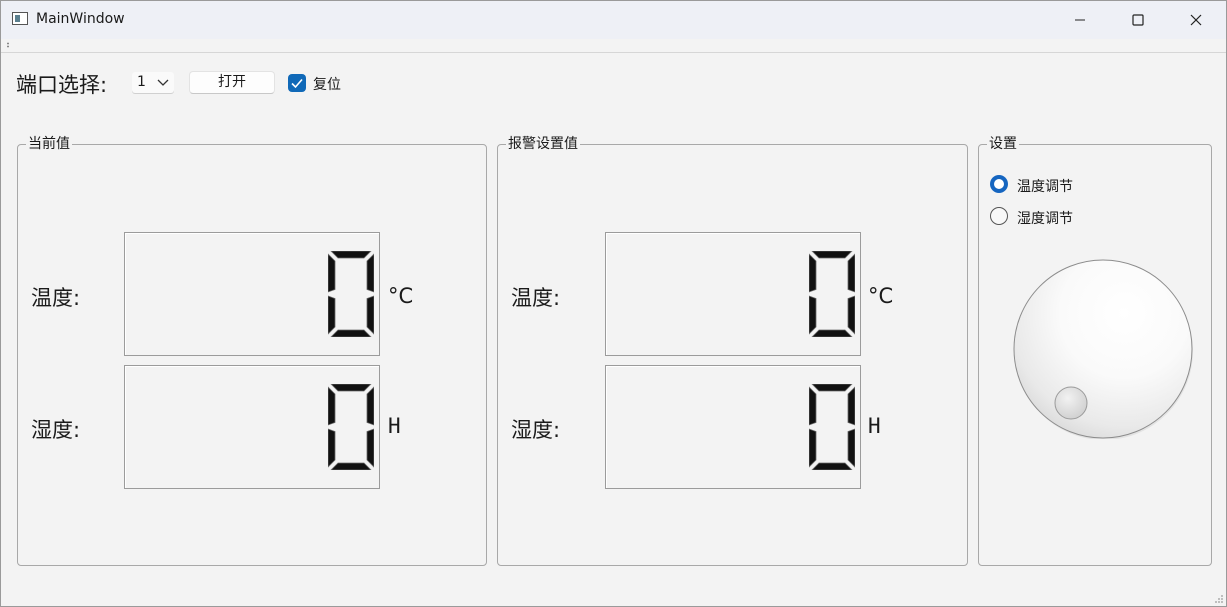 This screenshot has width=1227, height=607. What do you see at coordinates (20, 18) in the screenshot?
I see `app-window-icon` at bounding box center [20, 18].